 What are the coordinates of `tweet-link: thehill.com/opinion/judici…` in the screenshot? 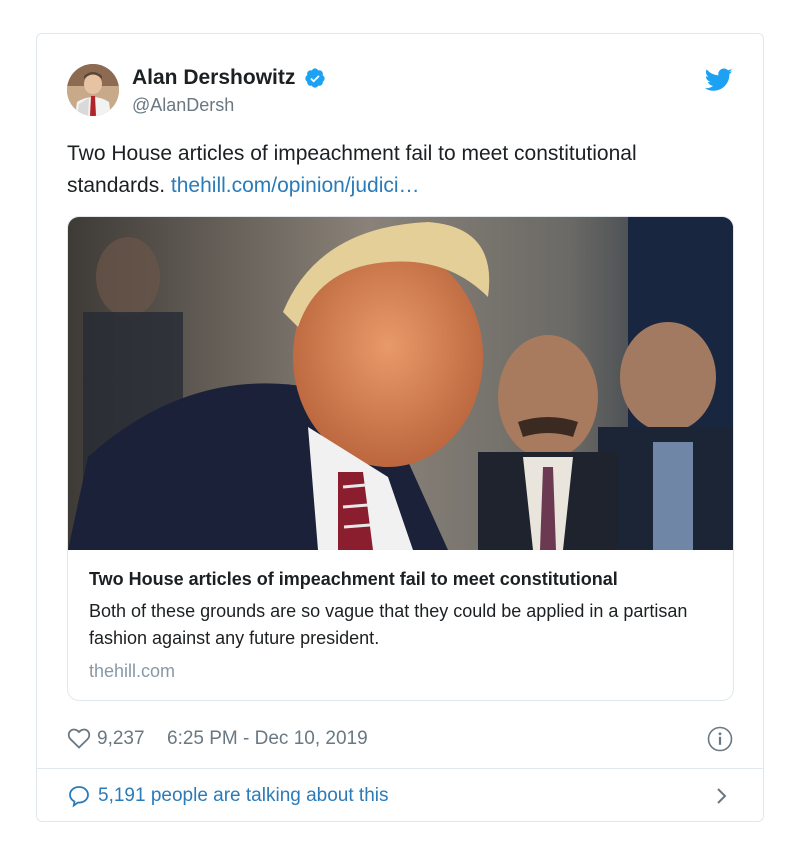 It's located at (295, 185).